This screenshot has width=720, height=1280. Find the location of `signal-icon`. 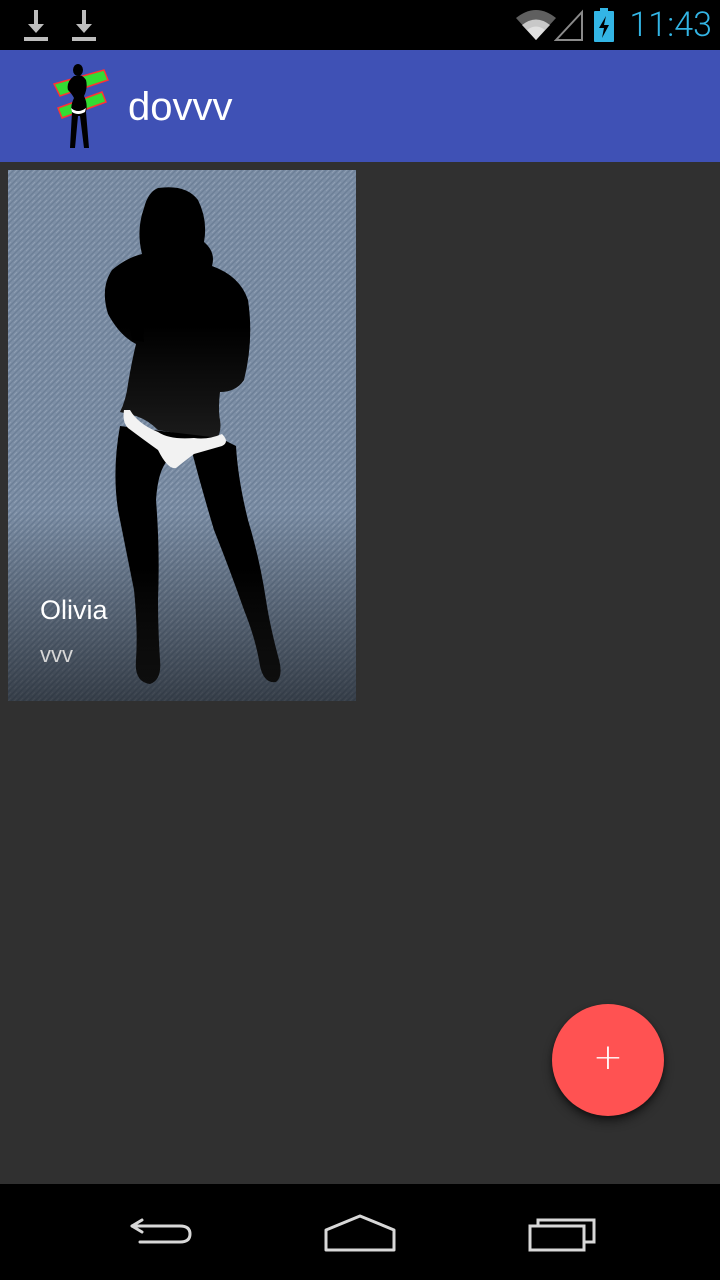

signal-icon is located at coordinates (569, 25).